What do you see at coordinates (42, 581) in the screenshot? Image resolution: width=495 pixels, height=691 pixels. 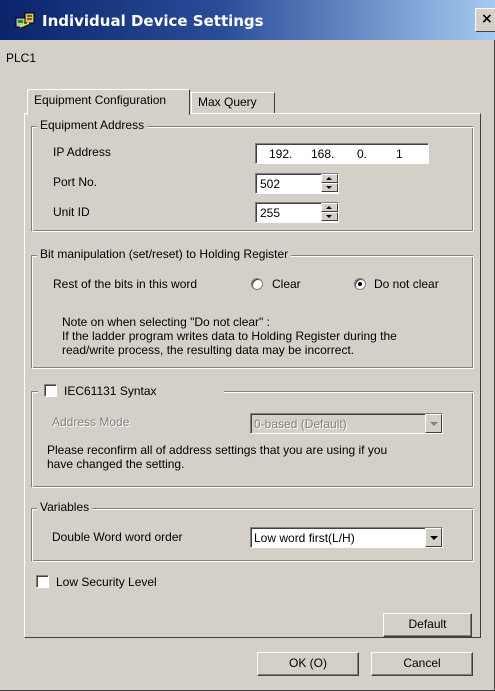 I see `low-security-checkbox` at bounding box center [42, 581].